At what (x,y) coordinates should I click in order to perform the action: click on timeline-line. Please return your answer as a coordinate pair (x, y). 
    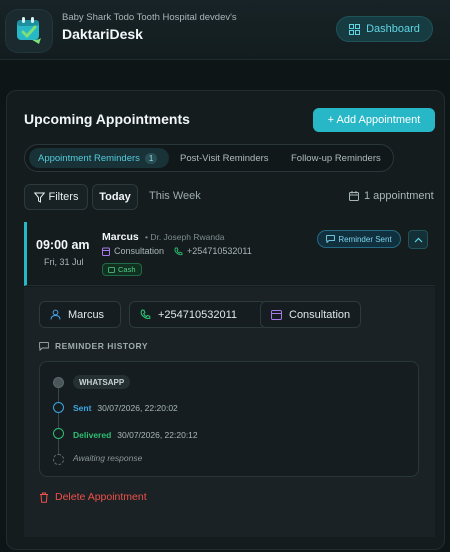
    Looking at the image, I should click on (58, 422).